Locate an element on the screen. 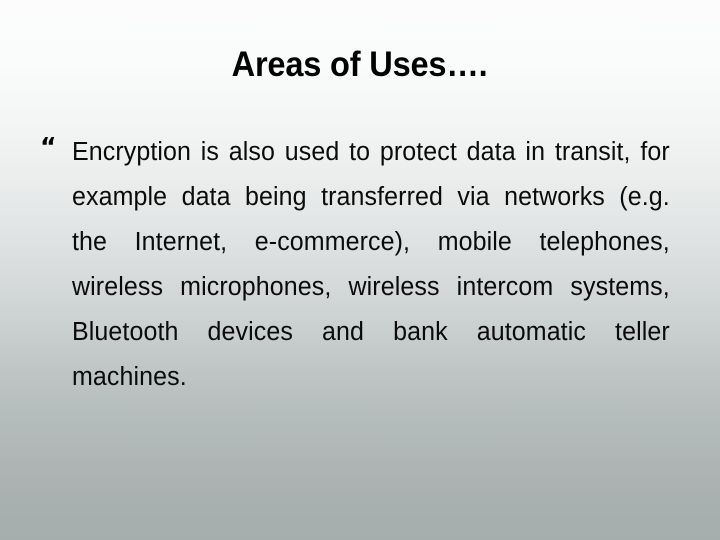  page-title: Areas of Uses…. is located at coordinates (360, 64).